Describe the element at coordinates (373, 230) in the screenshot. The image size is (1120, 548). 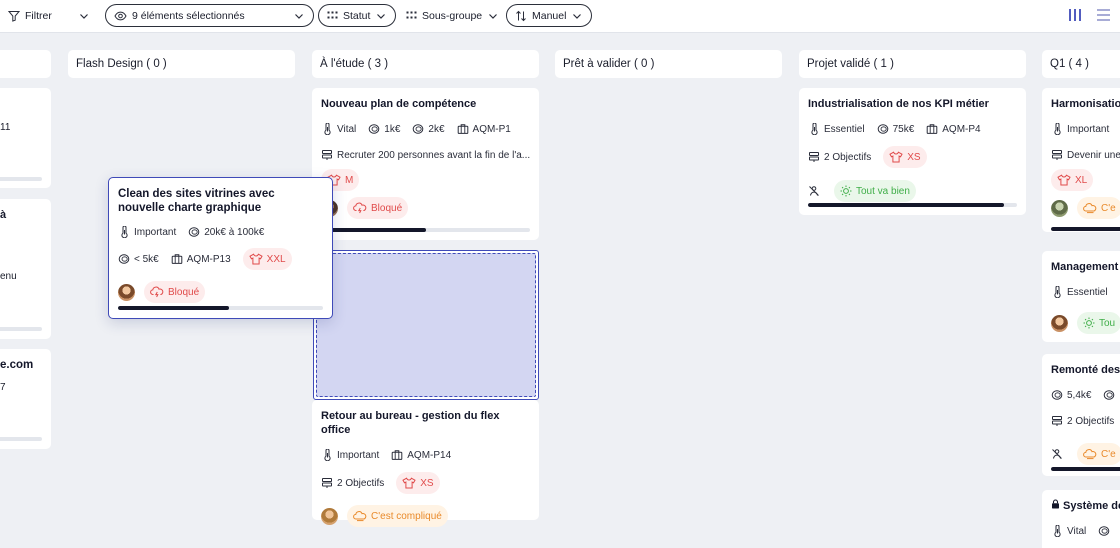
I see `progress-fill` at that location.